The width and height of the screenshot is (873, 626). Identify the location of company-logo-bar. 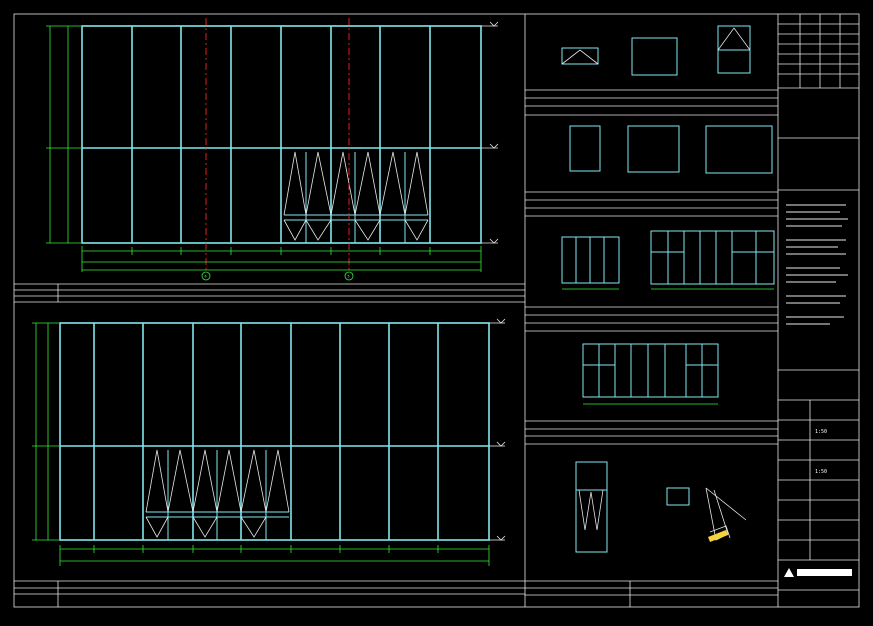
(824, 572).